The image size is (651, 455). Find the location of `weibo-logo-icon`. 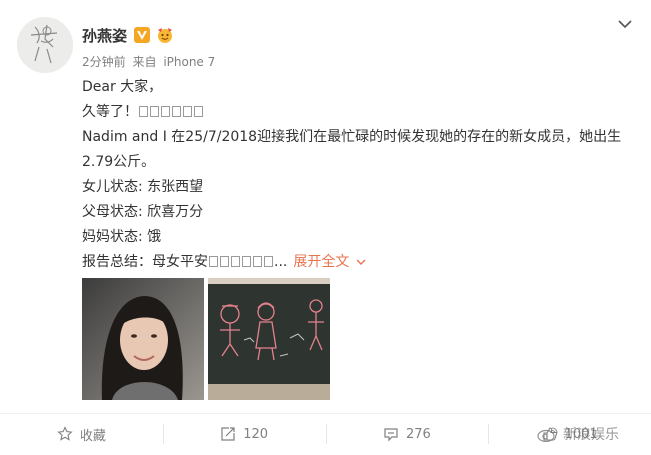

weibo-logo-icon is located at coordinates (547, 434).